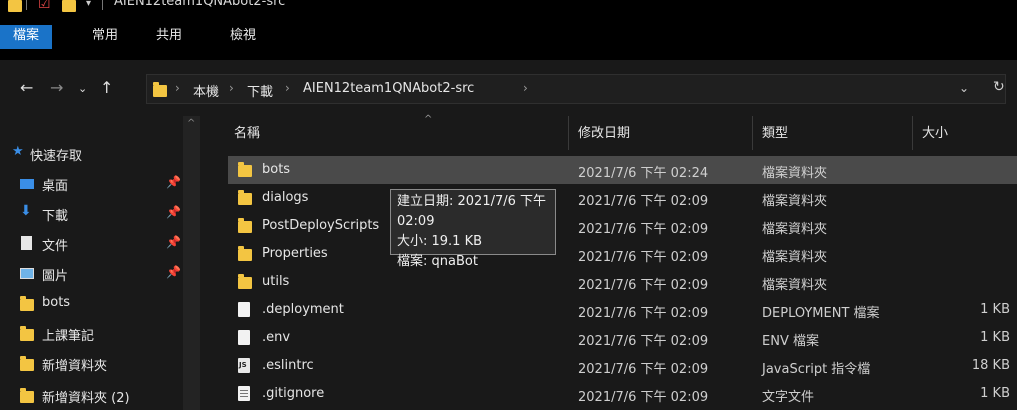 Image resolution: width=1017 pixels, height=410 pixels. Describe the element at coordinates (276, 337) in the screenshot. I see `file-name: .env` at that location.